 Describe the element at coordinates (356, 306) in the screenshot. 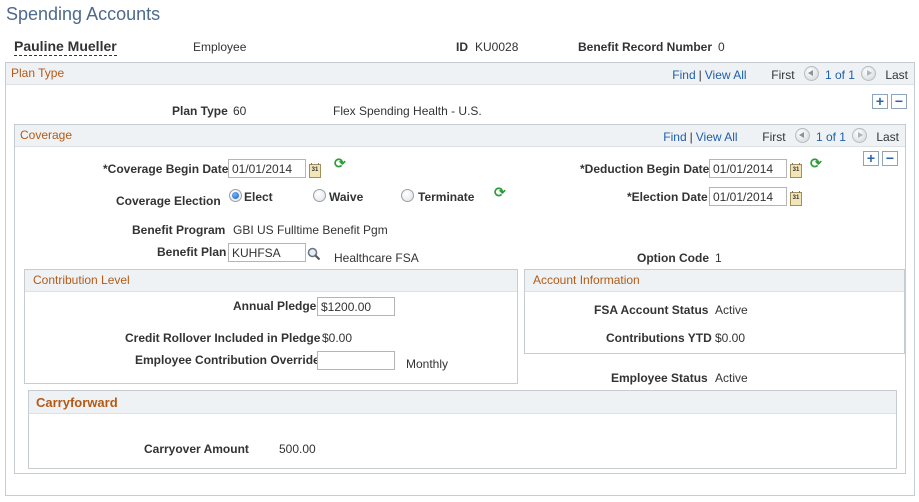

I see `annual-pledge-input` at that location.